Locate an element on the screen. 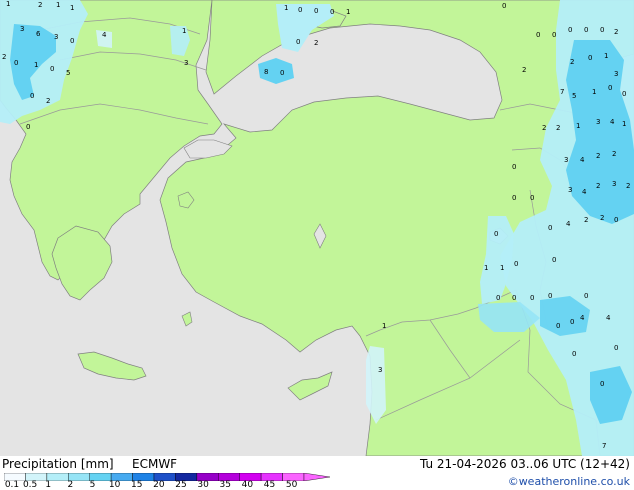 The width and height of the screenshot is (634, 490). legend-tick-label: 40 is located at coordinates (247, 485).